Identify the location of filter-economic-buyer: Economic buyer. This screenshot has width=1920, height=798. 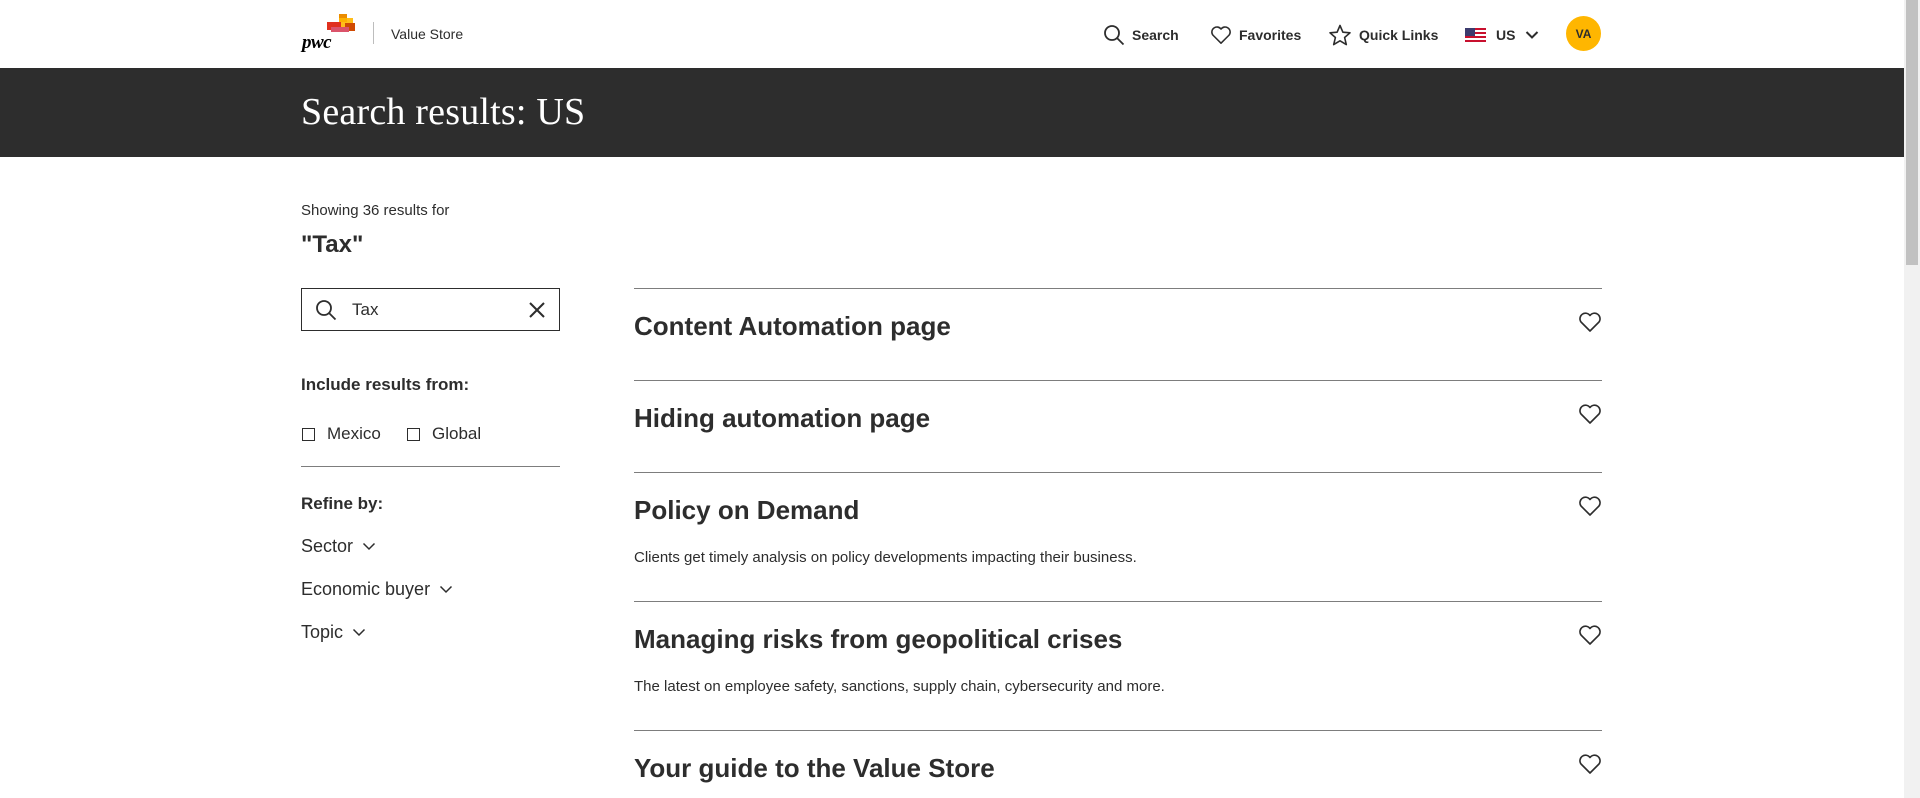
(377, 589).